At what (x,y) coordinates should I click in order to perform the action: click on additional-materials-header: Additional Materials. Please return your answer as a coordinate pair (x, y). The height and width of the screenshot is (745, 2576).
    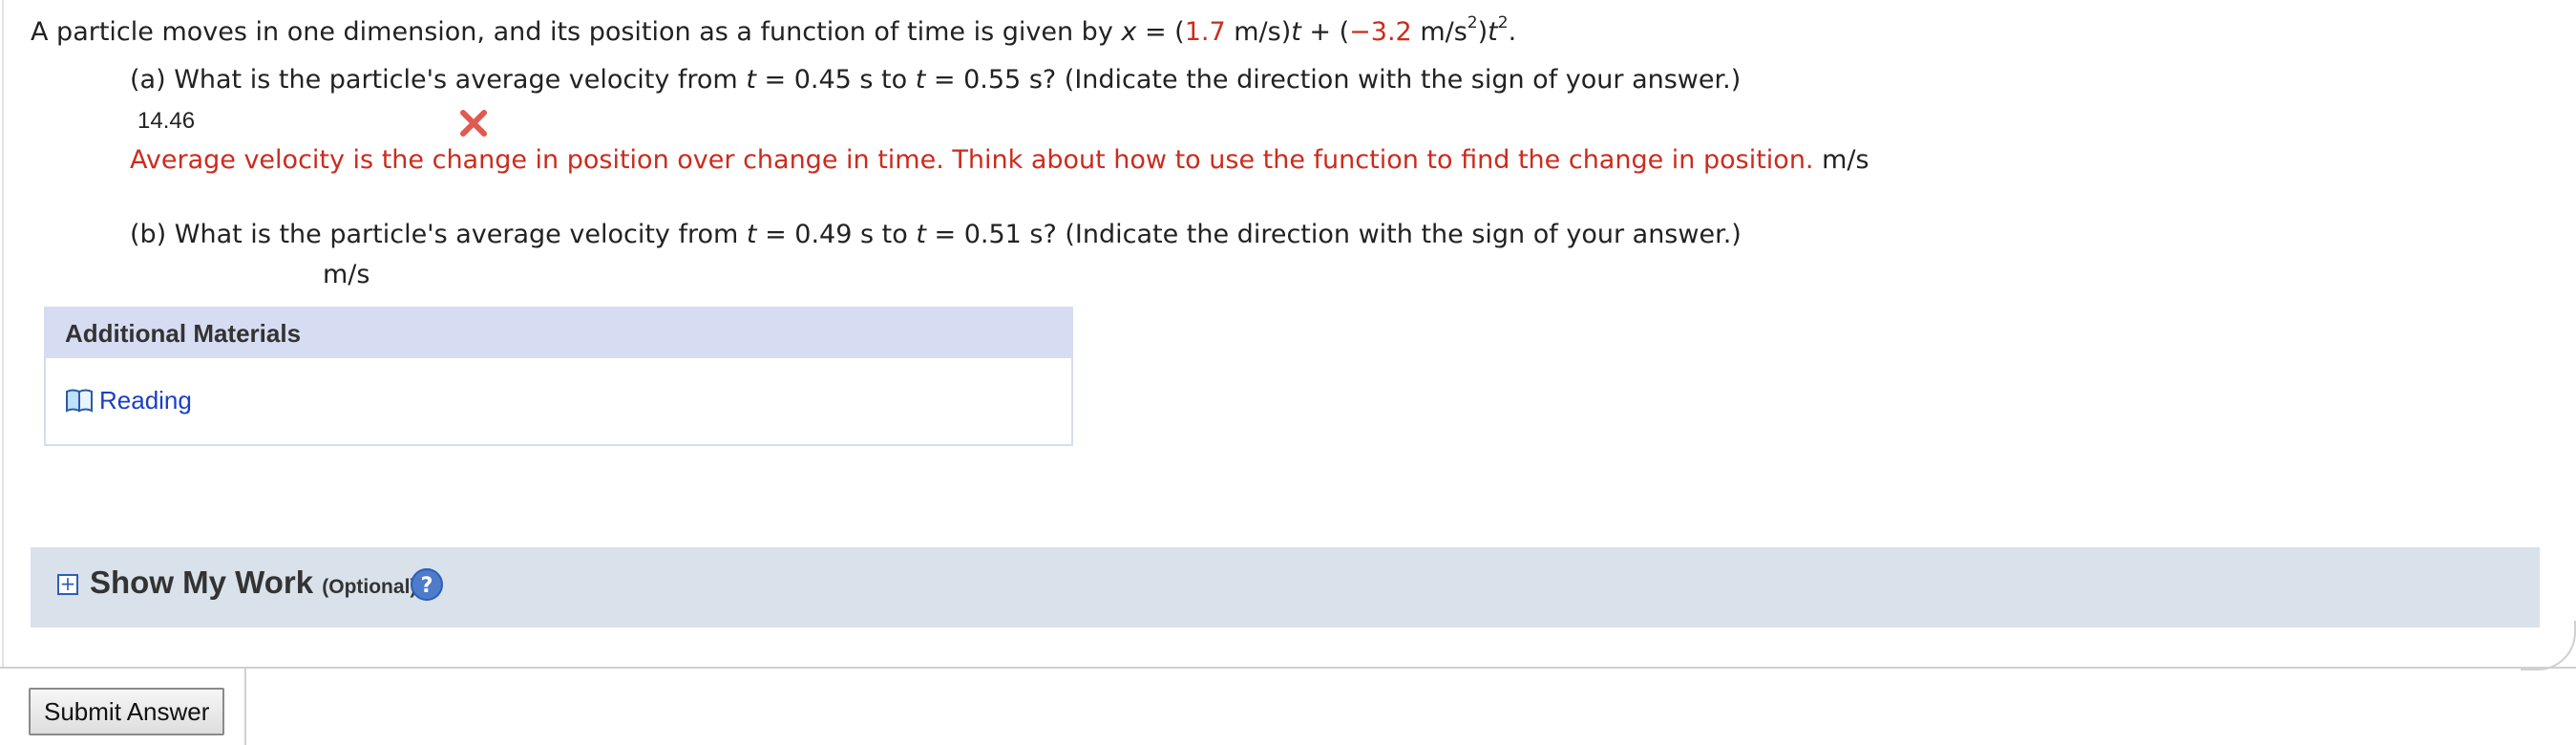
    Looking at the image, I should click on (558, 333).